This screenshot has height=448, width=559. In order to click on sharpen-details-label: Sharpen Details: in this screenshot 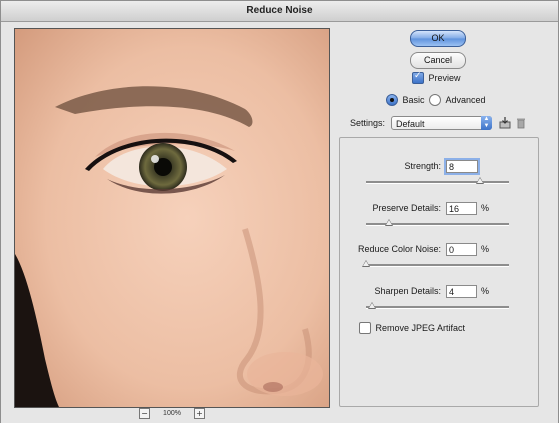, I will do `click(407, 291)`.